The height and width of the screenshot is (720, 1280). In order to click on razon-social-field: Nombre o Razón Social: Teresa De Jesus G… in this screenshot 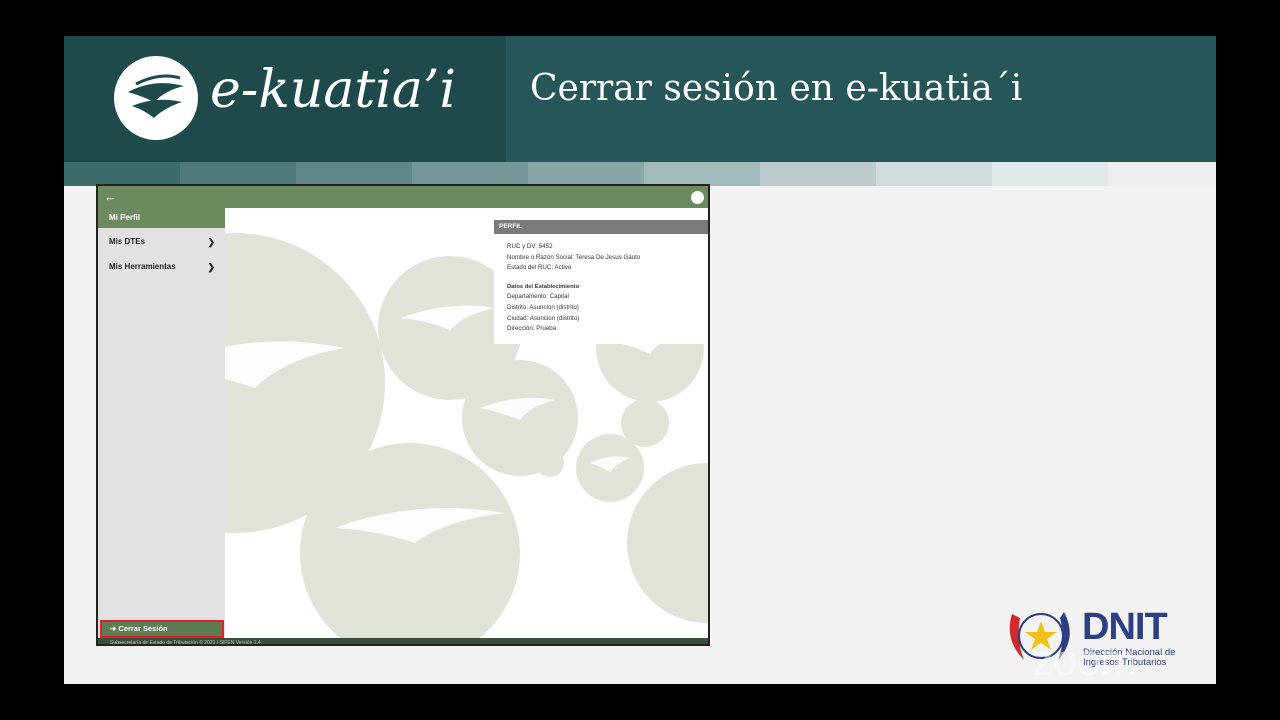, I will do `click(574, 257)`.